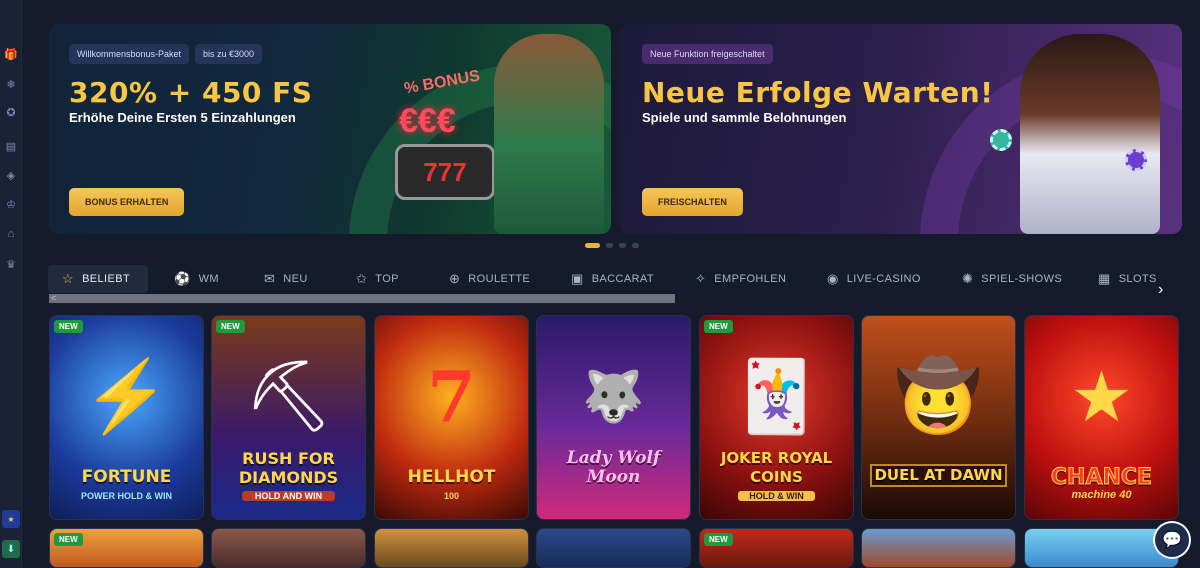 The image size is (1200, 568). I want to click on snowflake-icon: ❄, so click(11, 84).